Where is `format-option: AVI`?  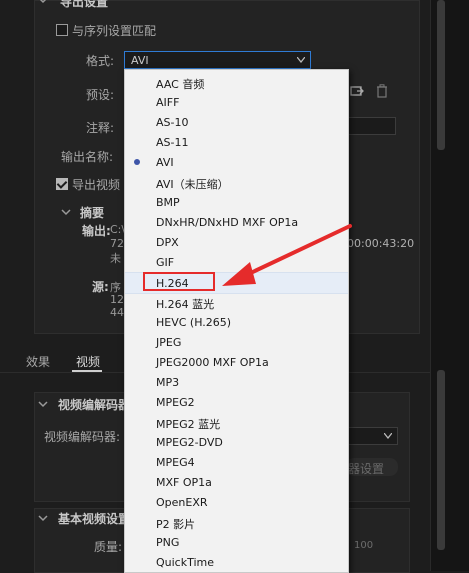
format-option: AVI is located at coordinates (236, 162).